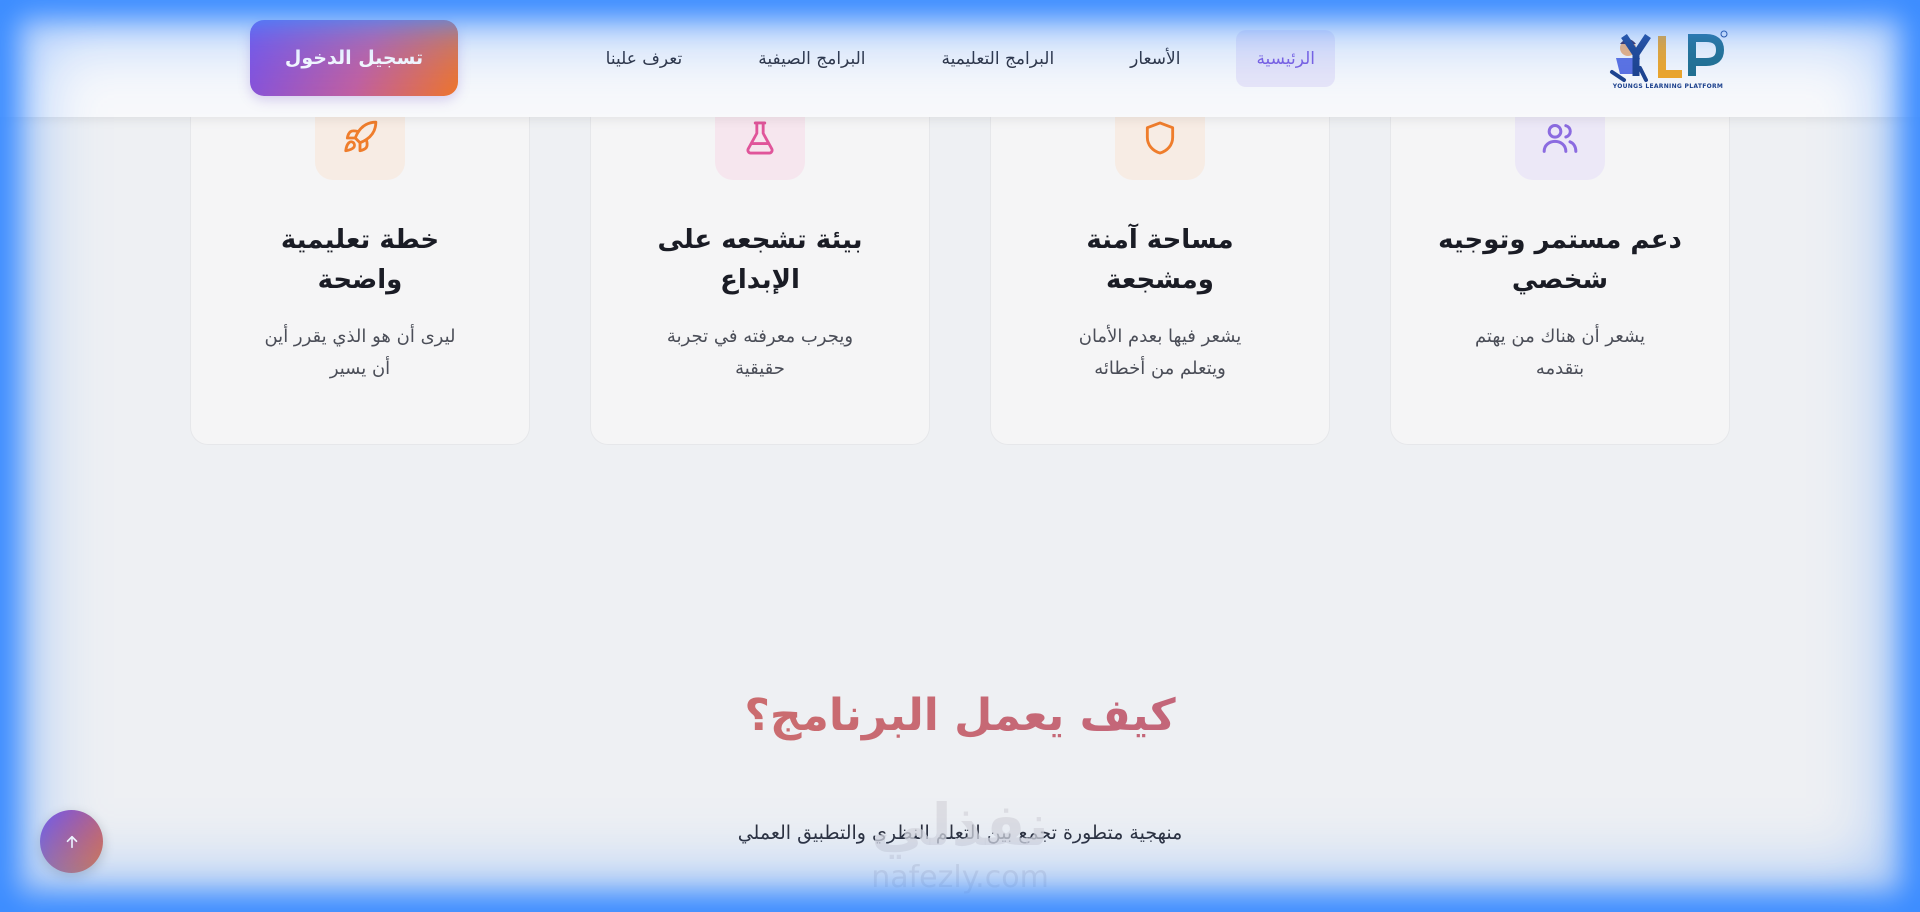 This screenshot has width=1920, height=912. Describe the element at coordinates (1668, 86) in the screenshot. I see `logo-tagline: YOUNGS LEARNING PLATFORM` at that location.